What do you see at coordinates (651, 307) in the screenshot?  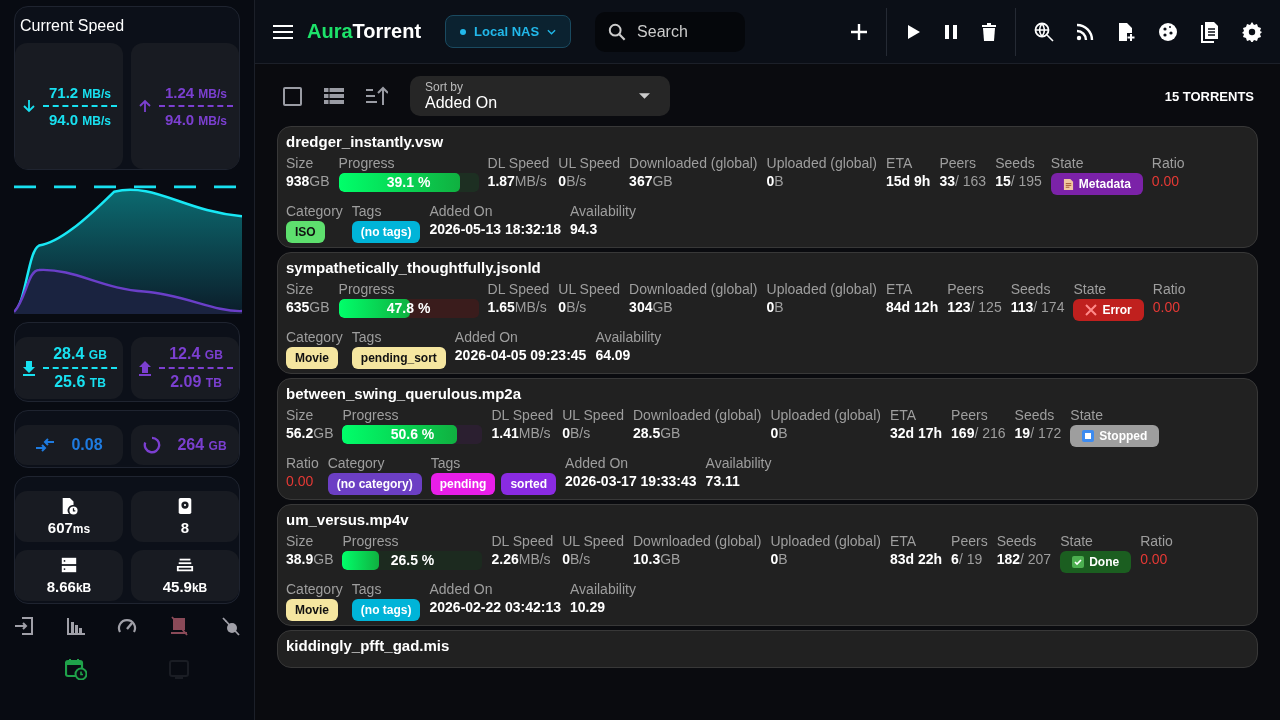 I see `field-value: 304GB` at bounding box center [651, 307].